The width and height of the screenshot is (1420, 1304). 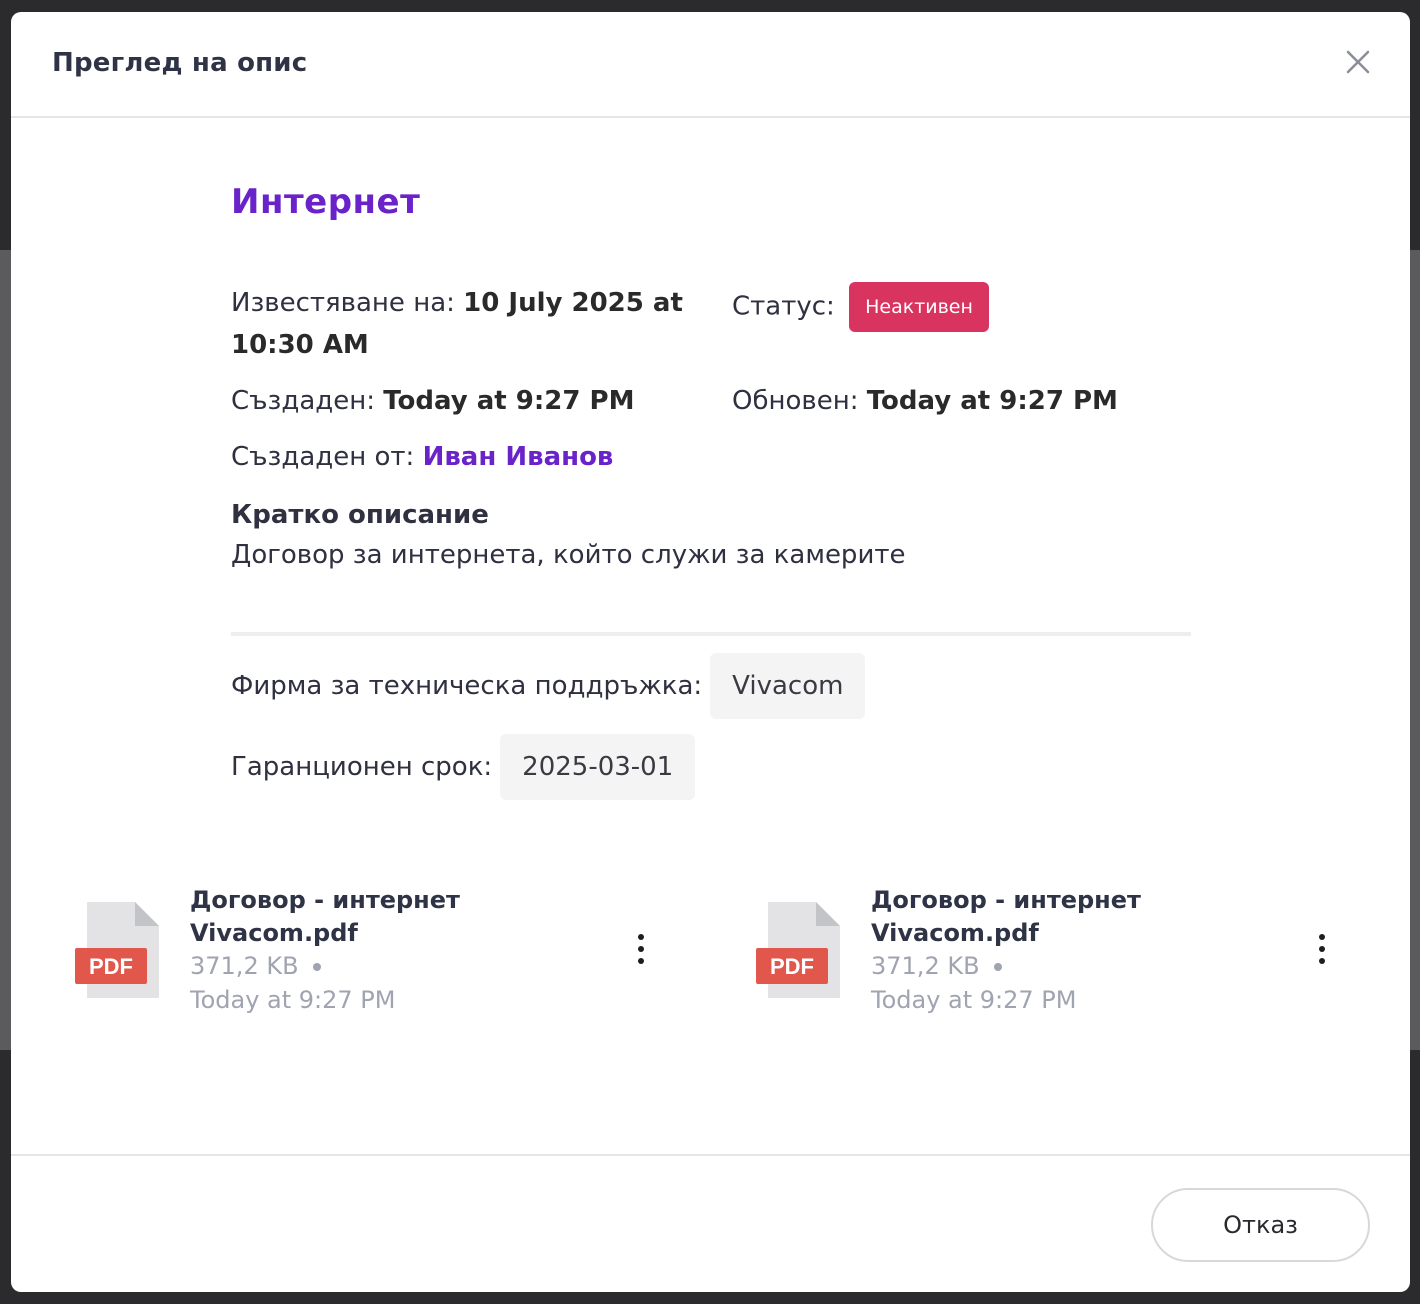 What do you see at coordinates (919, 307) in the screenshot?
I see `status-badge: Неактивен` at bounding box center [919, 307].